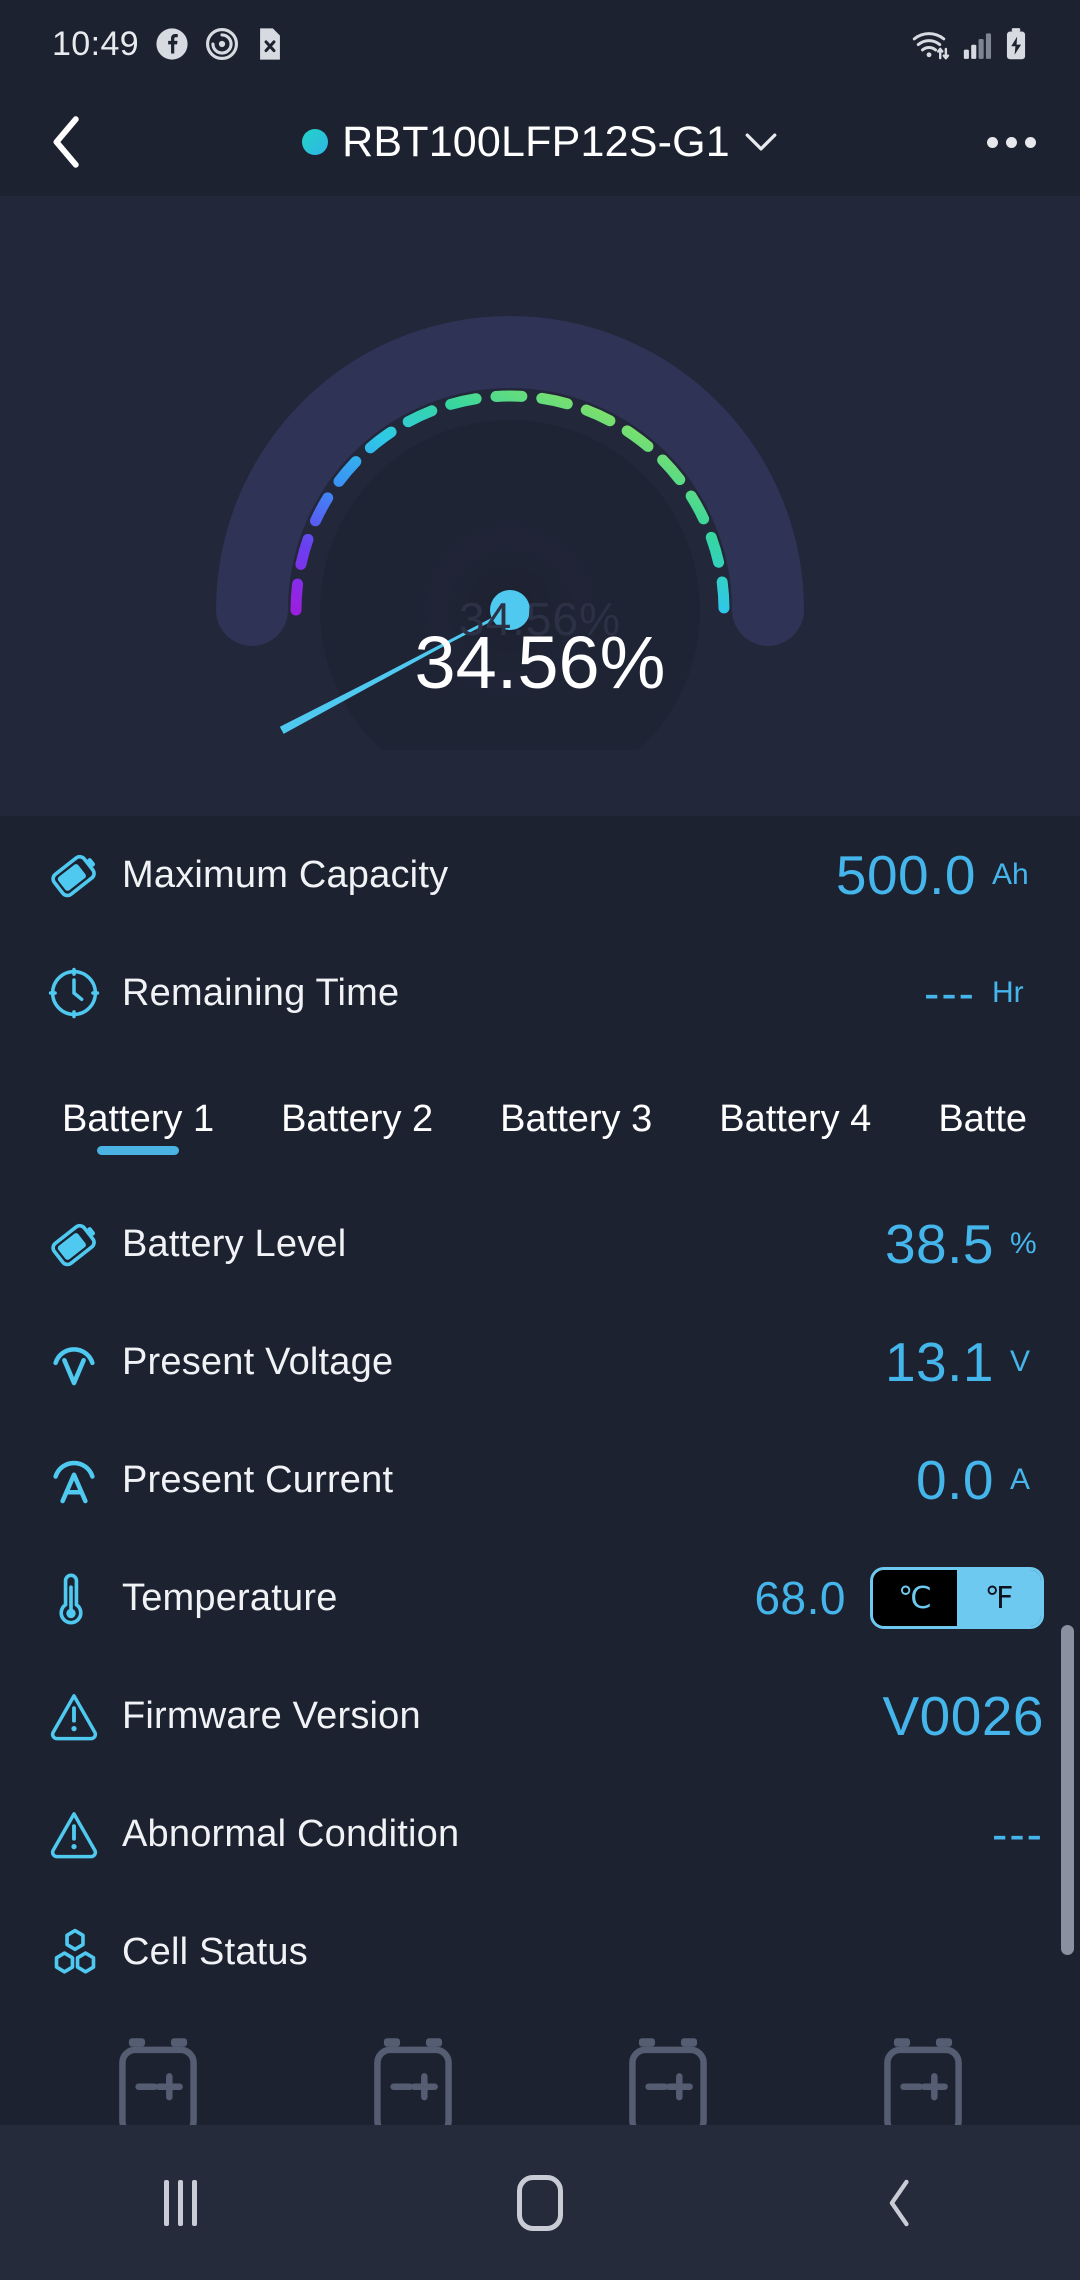  What do you see at coordinates (540, 1716) in the screenshot?
I see `row-firmware-version: Firmware Version V0026` at bounding box center [540, 1716].